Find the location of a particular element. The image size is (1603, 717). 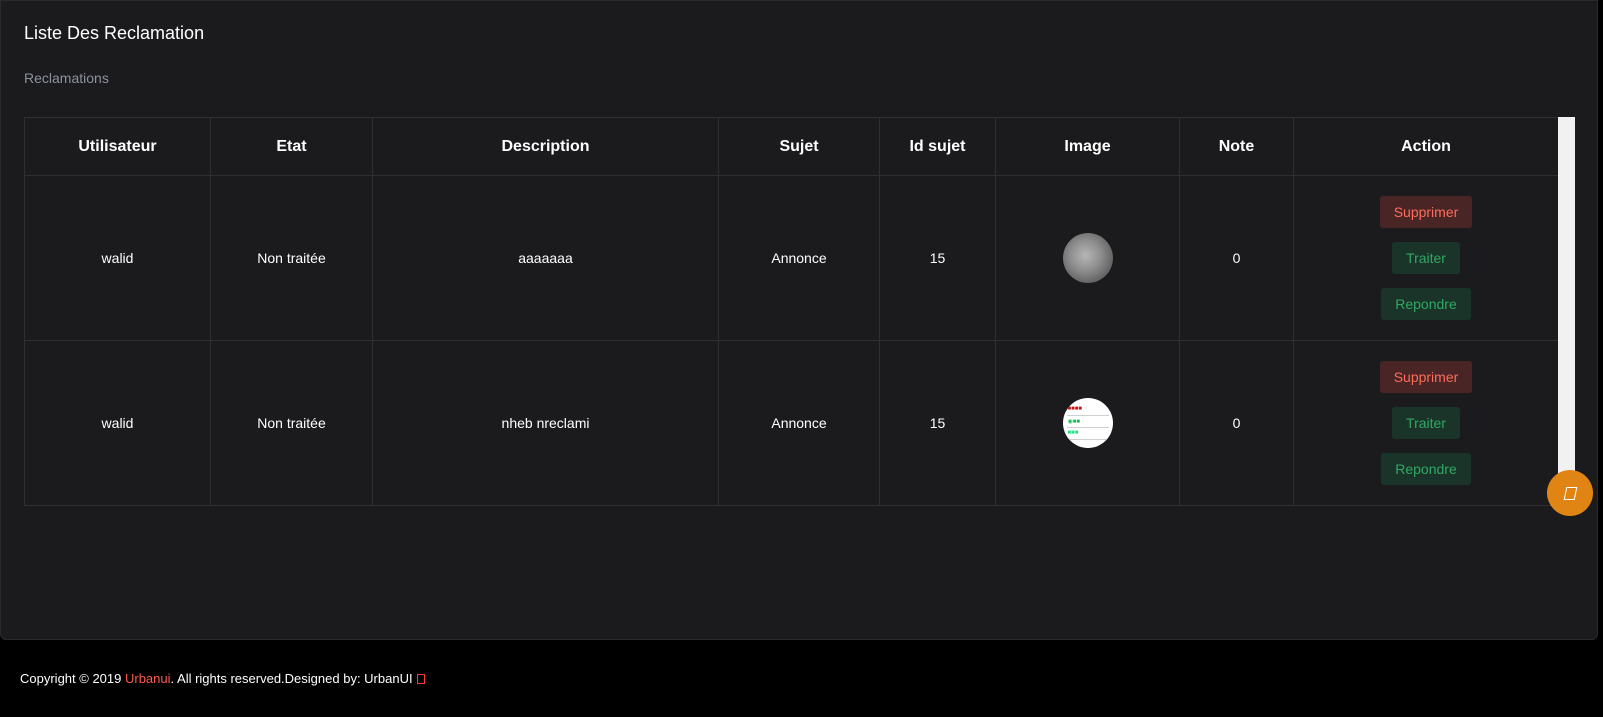

settings-fab-button is located at coordinates (1570, 493).